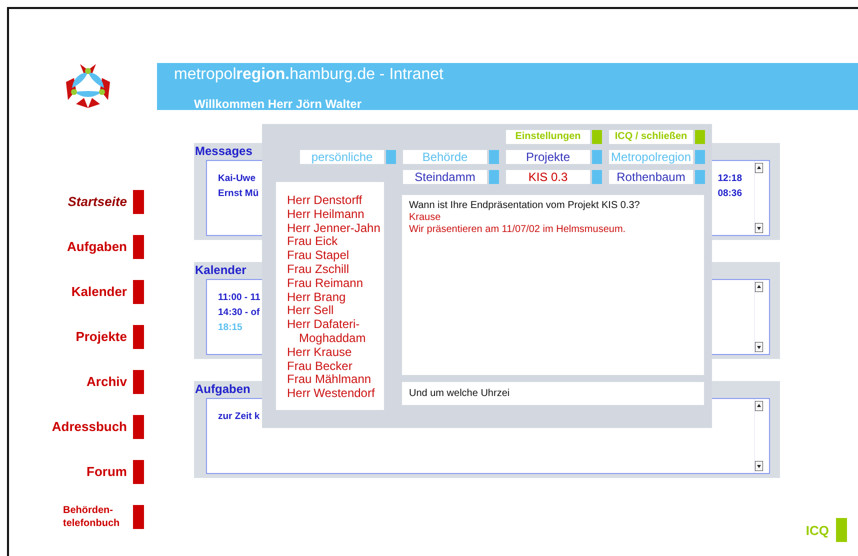  What do you see at coordinates (230, 327) in the screenshot?
I see `entry-text: 18:15` at bounding box center [230, 327].